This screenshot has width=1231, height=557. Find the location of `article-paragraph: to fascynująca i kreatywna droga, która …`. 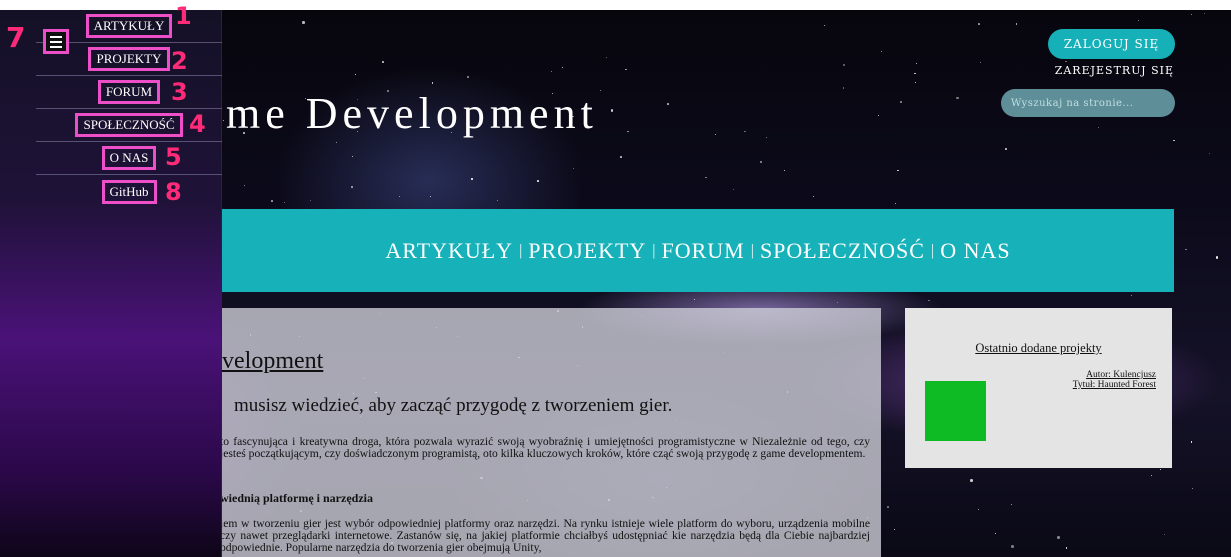

article-paragraph: to fascynująca i kreatywna droga, która … is located at coordinates (546, 447).